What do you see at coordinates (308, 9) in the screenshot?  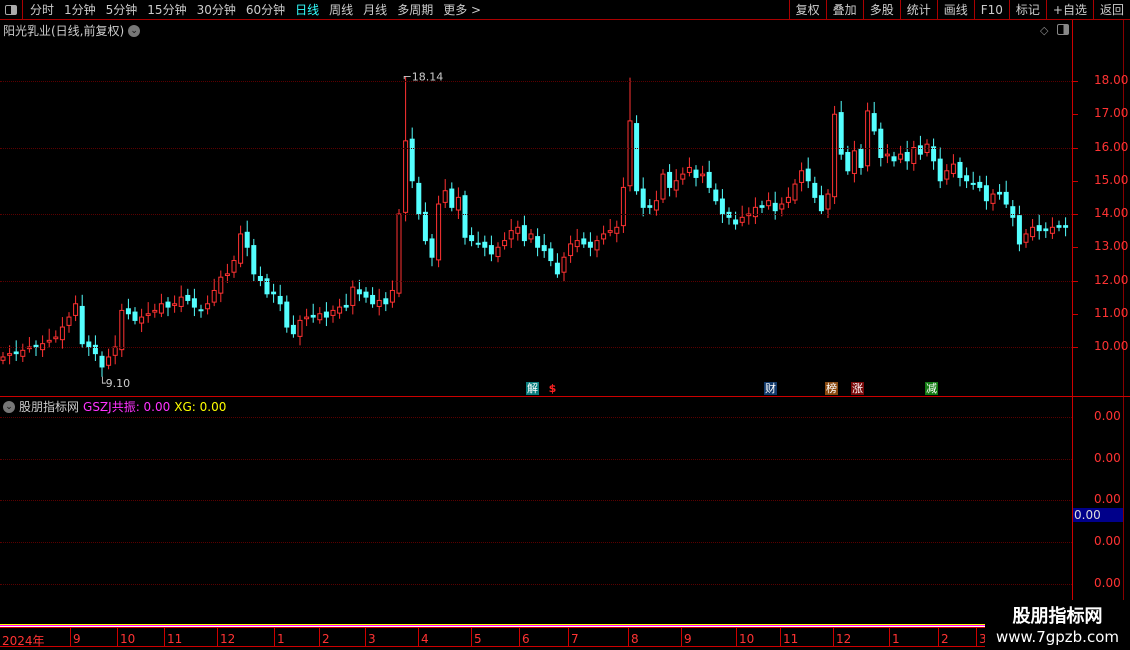 I see `tab-period: 日线` at bounding box center [308, 9].